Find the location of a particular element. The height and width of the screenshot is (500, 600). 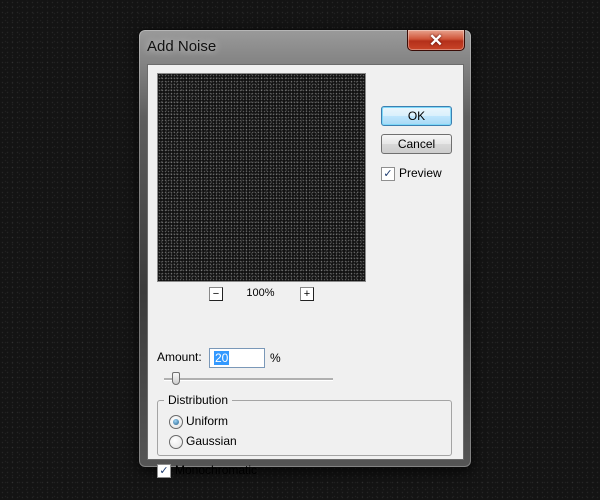

monochromatic-label: Monochromatic is located at coordinates (216, 470).